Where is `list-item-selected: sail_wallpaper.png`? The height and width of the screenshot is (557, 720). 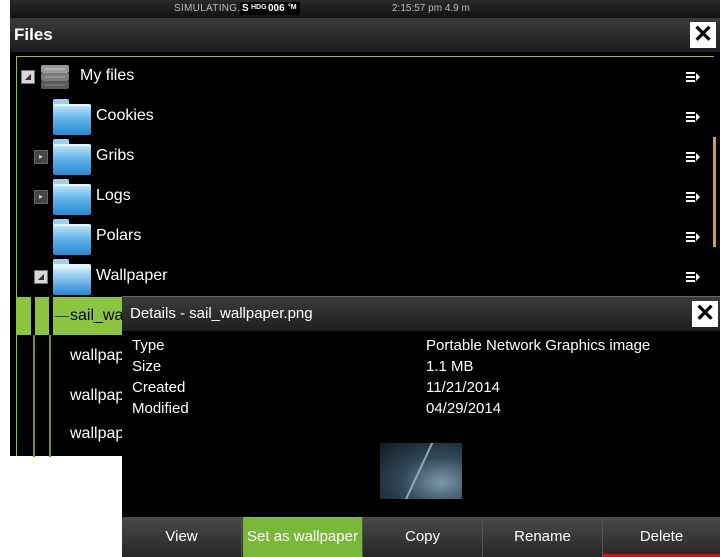
list-item-selected: sail_wallpaper.png is located at coordinates (109, 316).